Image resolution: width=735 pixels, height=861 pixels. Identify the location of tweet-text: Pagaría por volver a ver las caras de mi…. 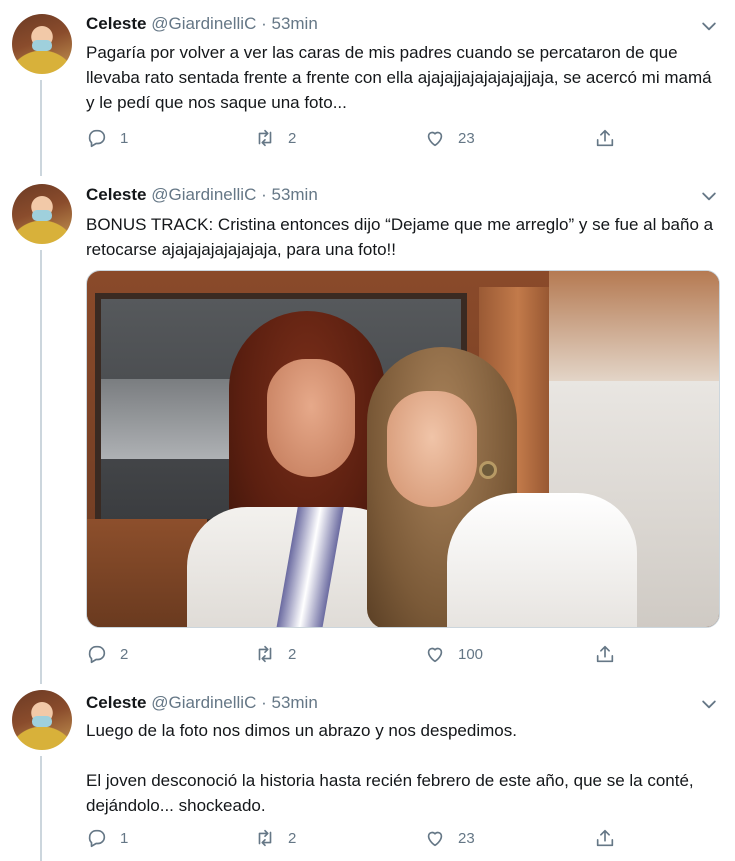
(399, 77).